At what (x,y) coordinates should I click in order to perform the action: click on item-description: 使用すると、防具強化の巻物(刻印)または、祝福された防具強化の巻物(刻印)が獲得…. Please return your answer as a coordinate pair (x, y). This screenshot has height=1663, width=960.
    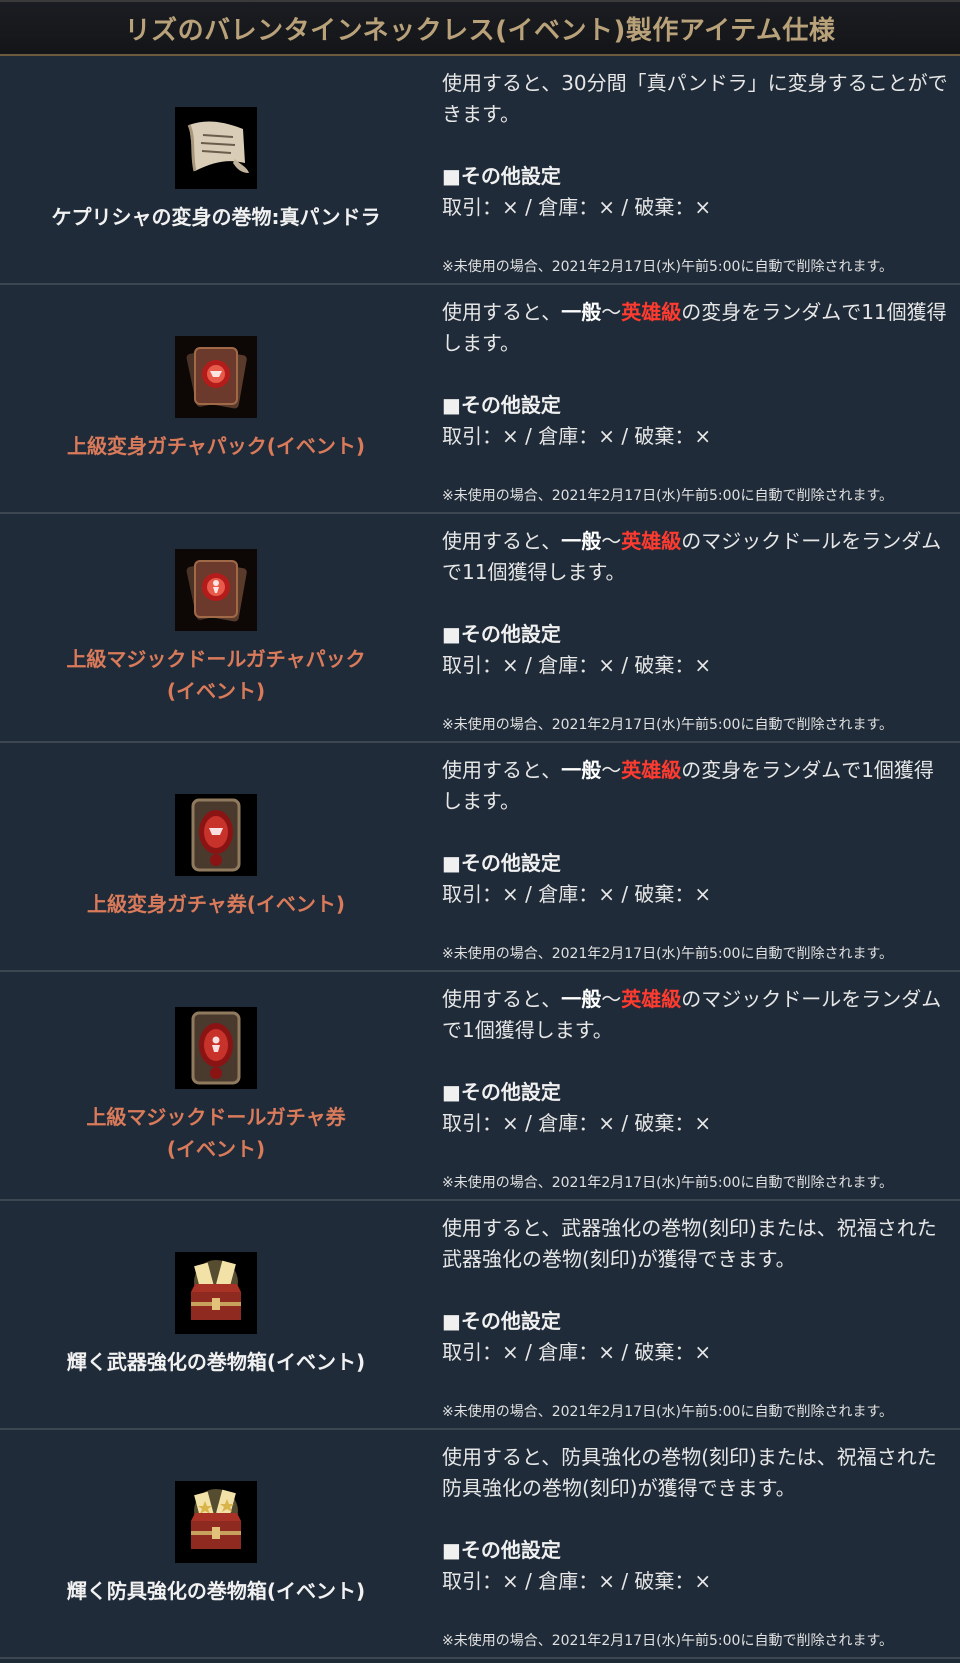
    Looking at the image, I should click on (689, 1472).